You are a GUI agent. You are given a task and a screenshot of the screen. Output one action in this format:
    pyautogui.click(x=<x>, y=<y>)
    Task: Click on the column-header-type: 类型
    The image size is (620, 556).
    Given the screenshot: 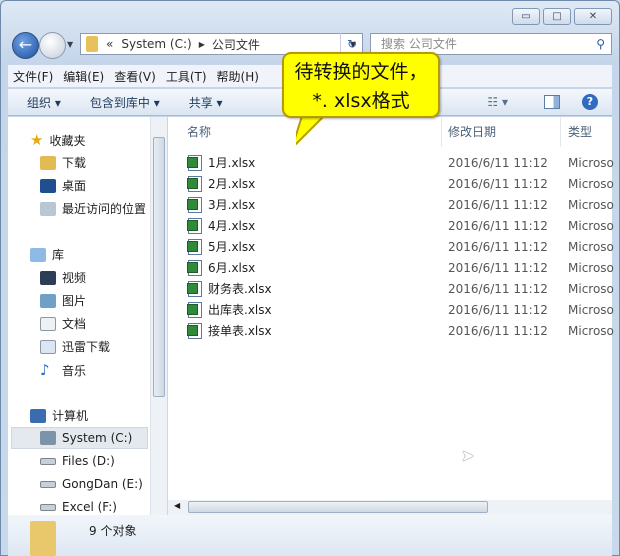 What is the action you would take?
    pyautogui.click(x=580, y=132)
    